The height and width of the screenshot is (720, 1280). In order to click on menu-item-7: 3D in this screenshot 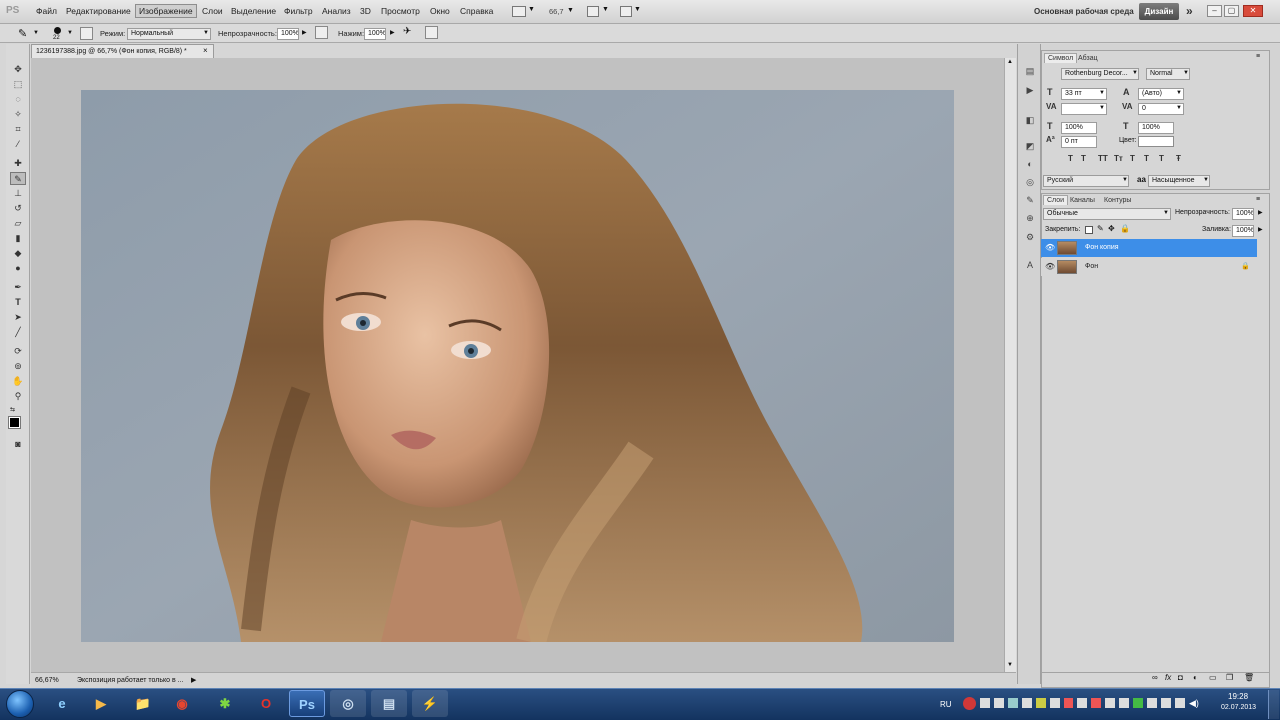, I will do `click(365, 11)`.